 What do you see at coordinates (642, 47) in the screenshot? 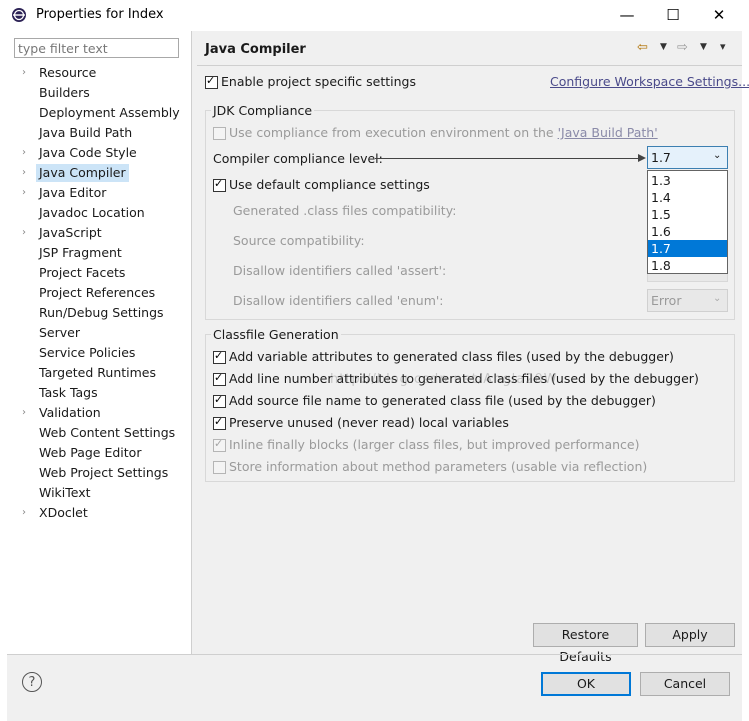
I see `back-arrow-icon: ⇦` at bounding box center [642, 47].